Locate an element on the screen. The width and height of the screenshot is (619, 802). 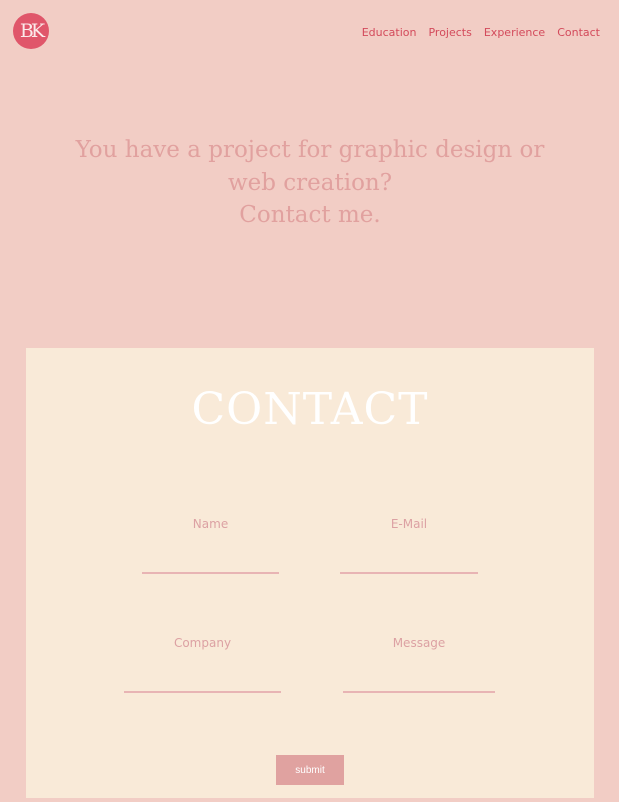
name-input is located at coordinates (210, 562).